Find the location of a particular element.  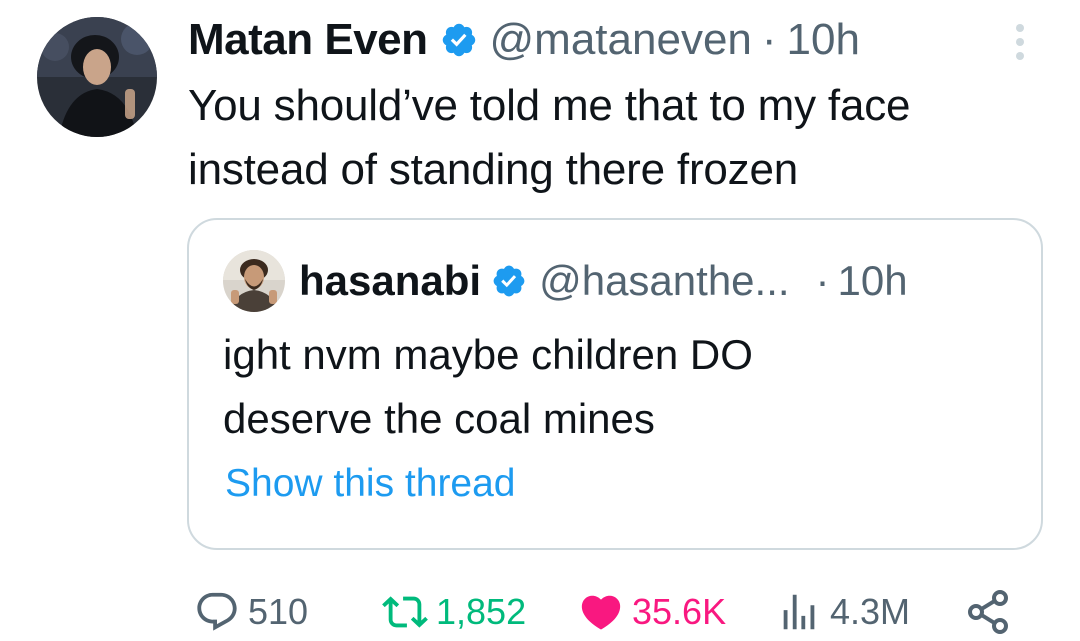

share-nodes-icon is located at coordinates (988, 612).